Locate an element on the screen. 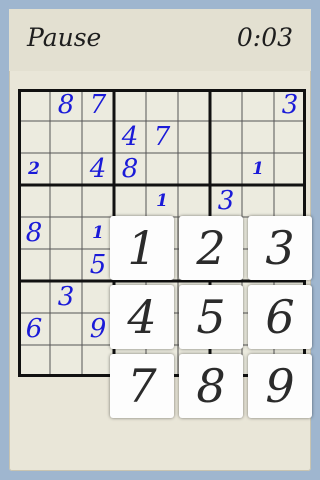 The image size is (320, 480). pause-button: Pause is located at coordinates (64, 37).